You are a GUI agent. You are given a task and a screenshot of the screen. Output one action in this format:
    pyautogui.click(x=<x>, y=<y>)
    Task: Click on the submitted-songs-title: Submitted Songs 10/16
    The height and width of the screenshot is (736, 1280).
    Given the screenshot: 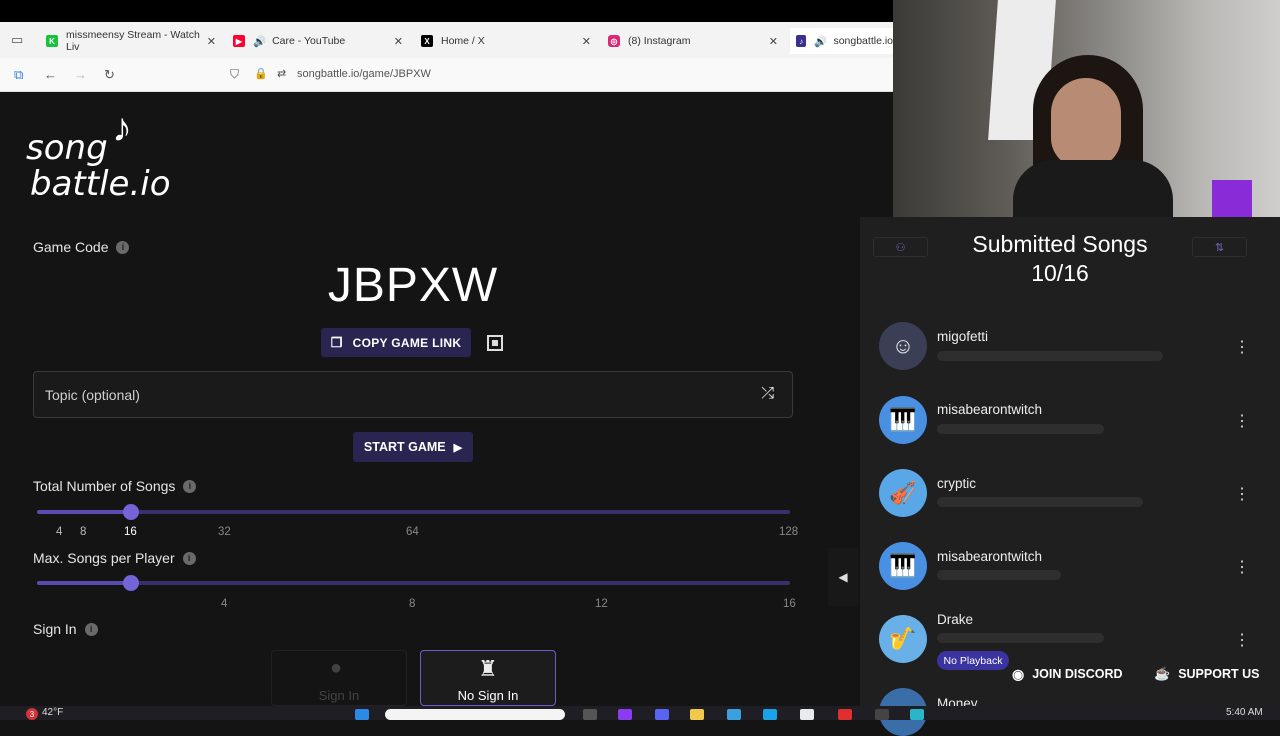 What is the action you would take?
    pyautogui.click(x=1060, y=259)
    